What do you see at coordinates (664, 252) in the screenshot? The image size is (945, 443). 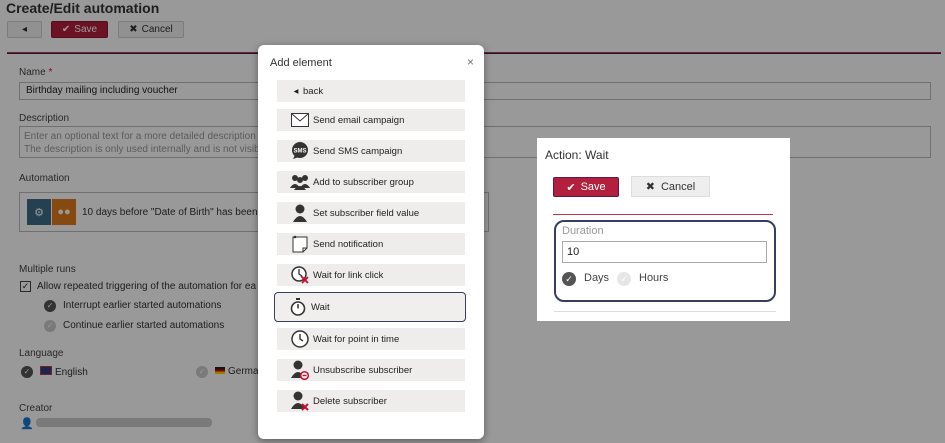 I see `duration-input: 10` at bounding box center [664, 252].